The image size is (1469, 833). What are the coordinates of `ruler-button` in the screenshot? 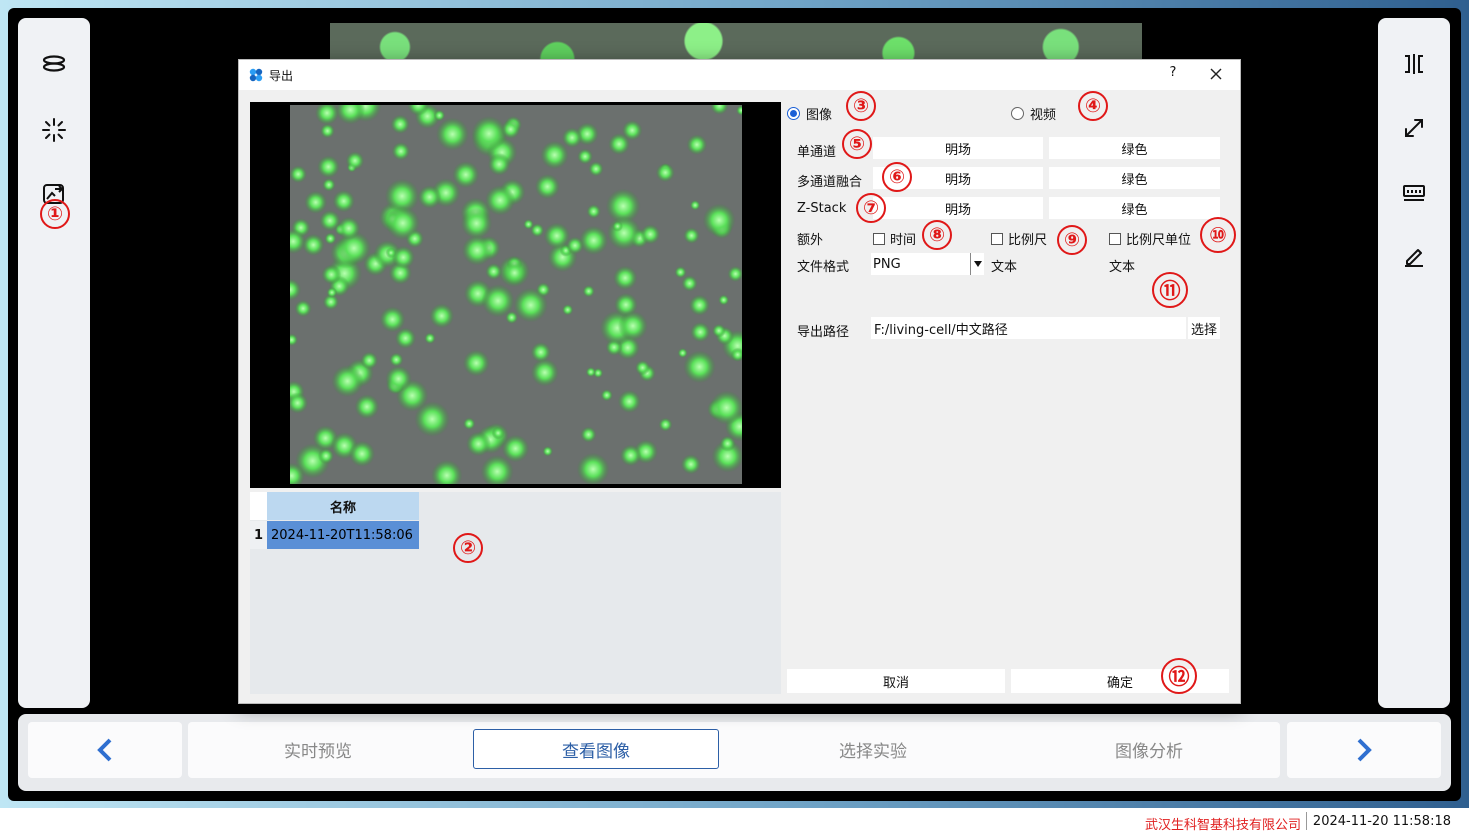 It's located at (1414, 192).